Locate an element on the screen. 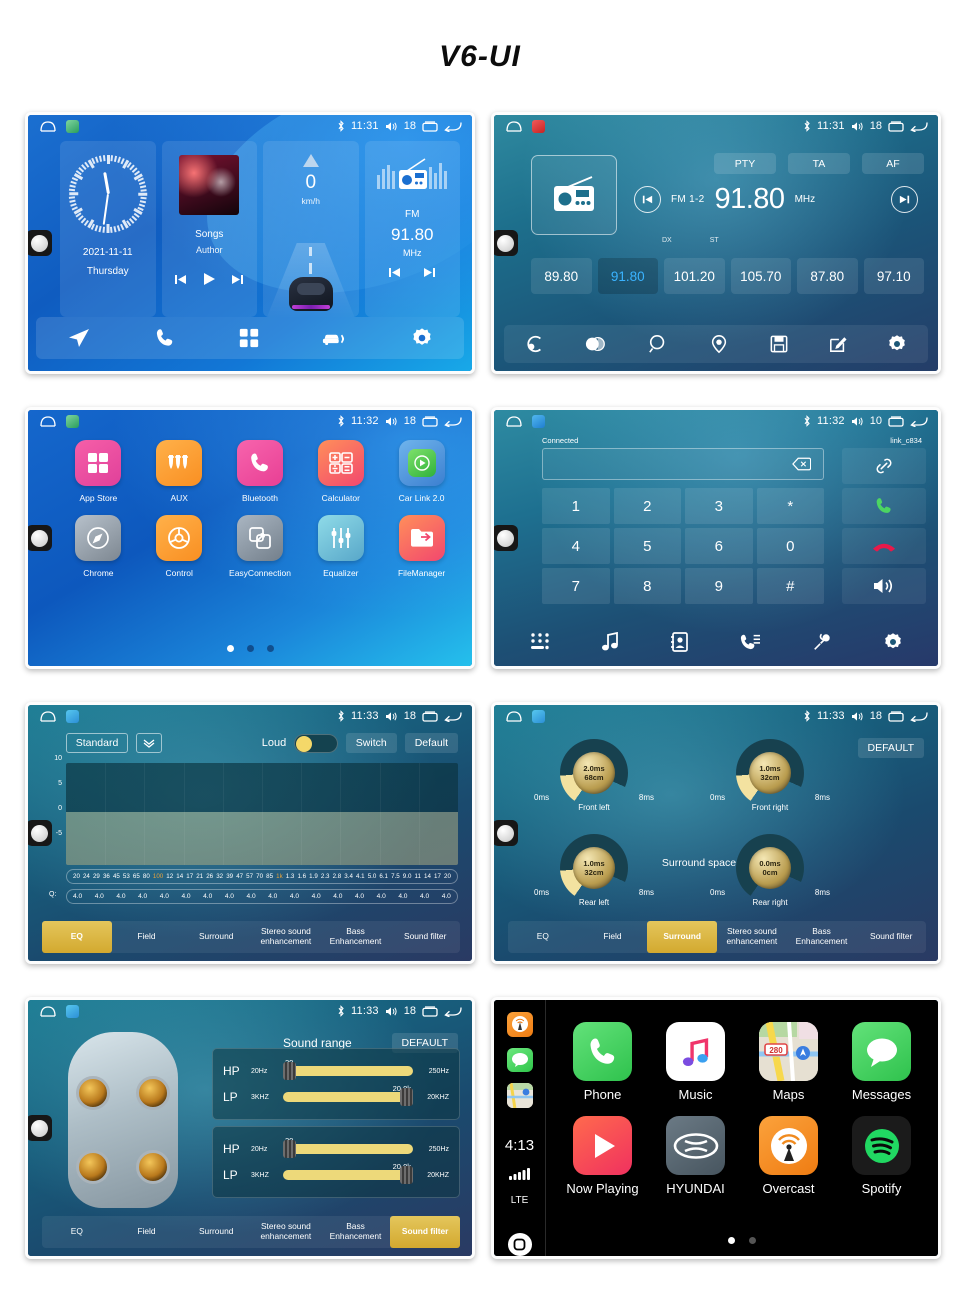  pty-button: PTY is located at coordinates (745, 163).